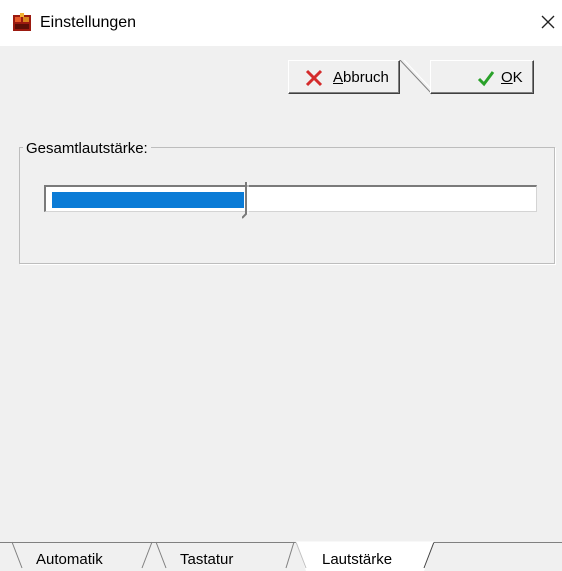  I want to click on window-title: Einstellungen, so click(88, 22).